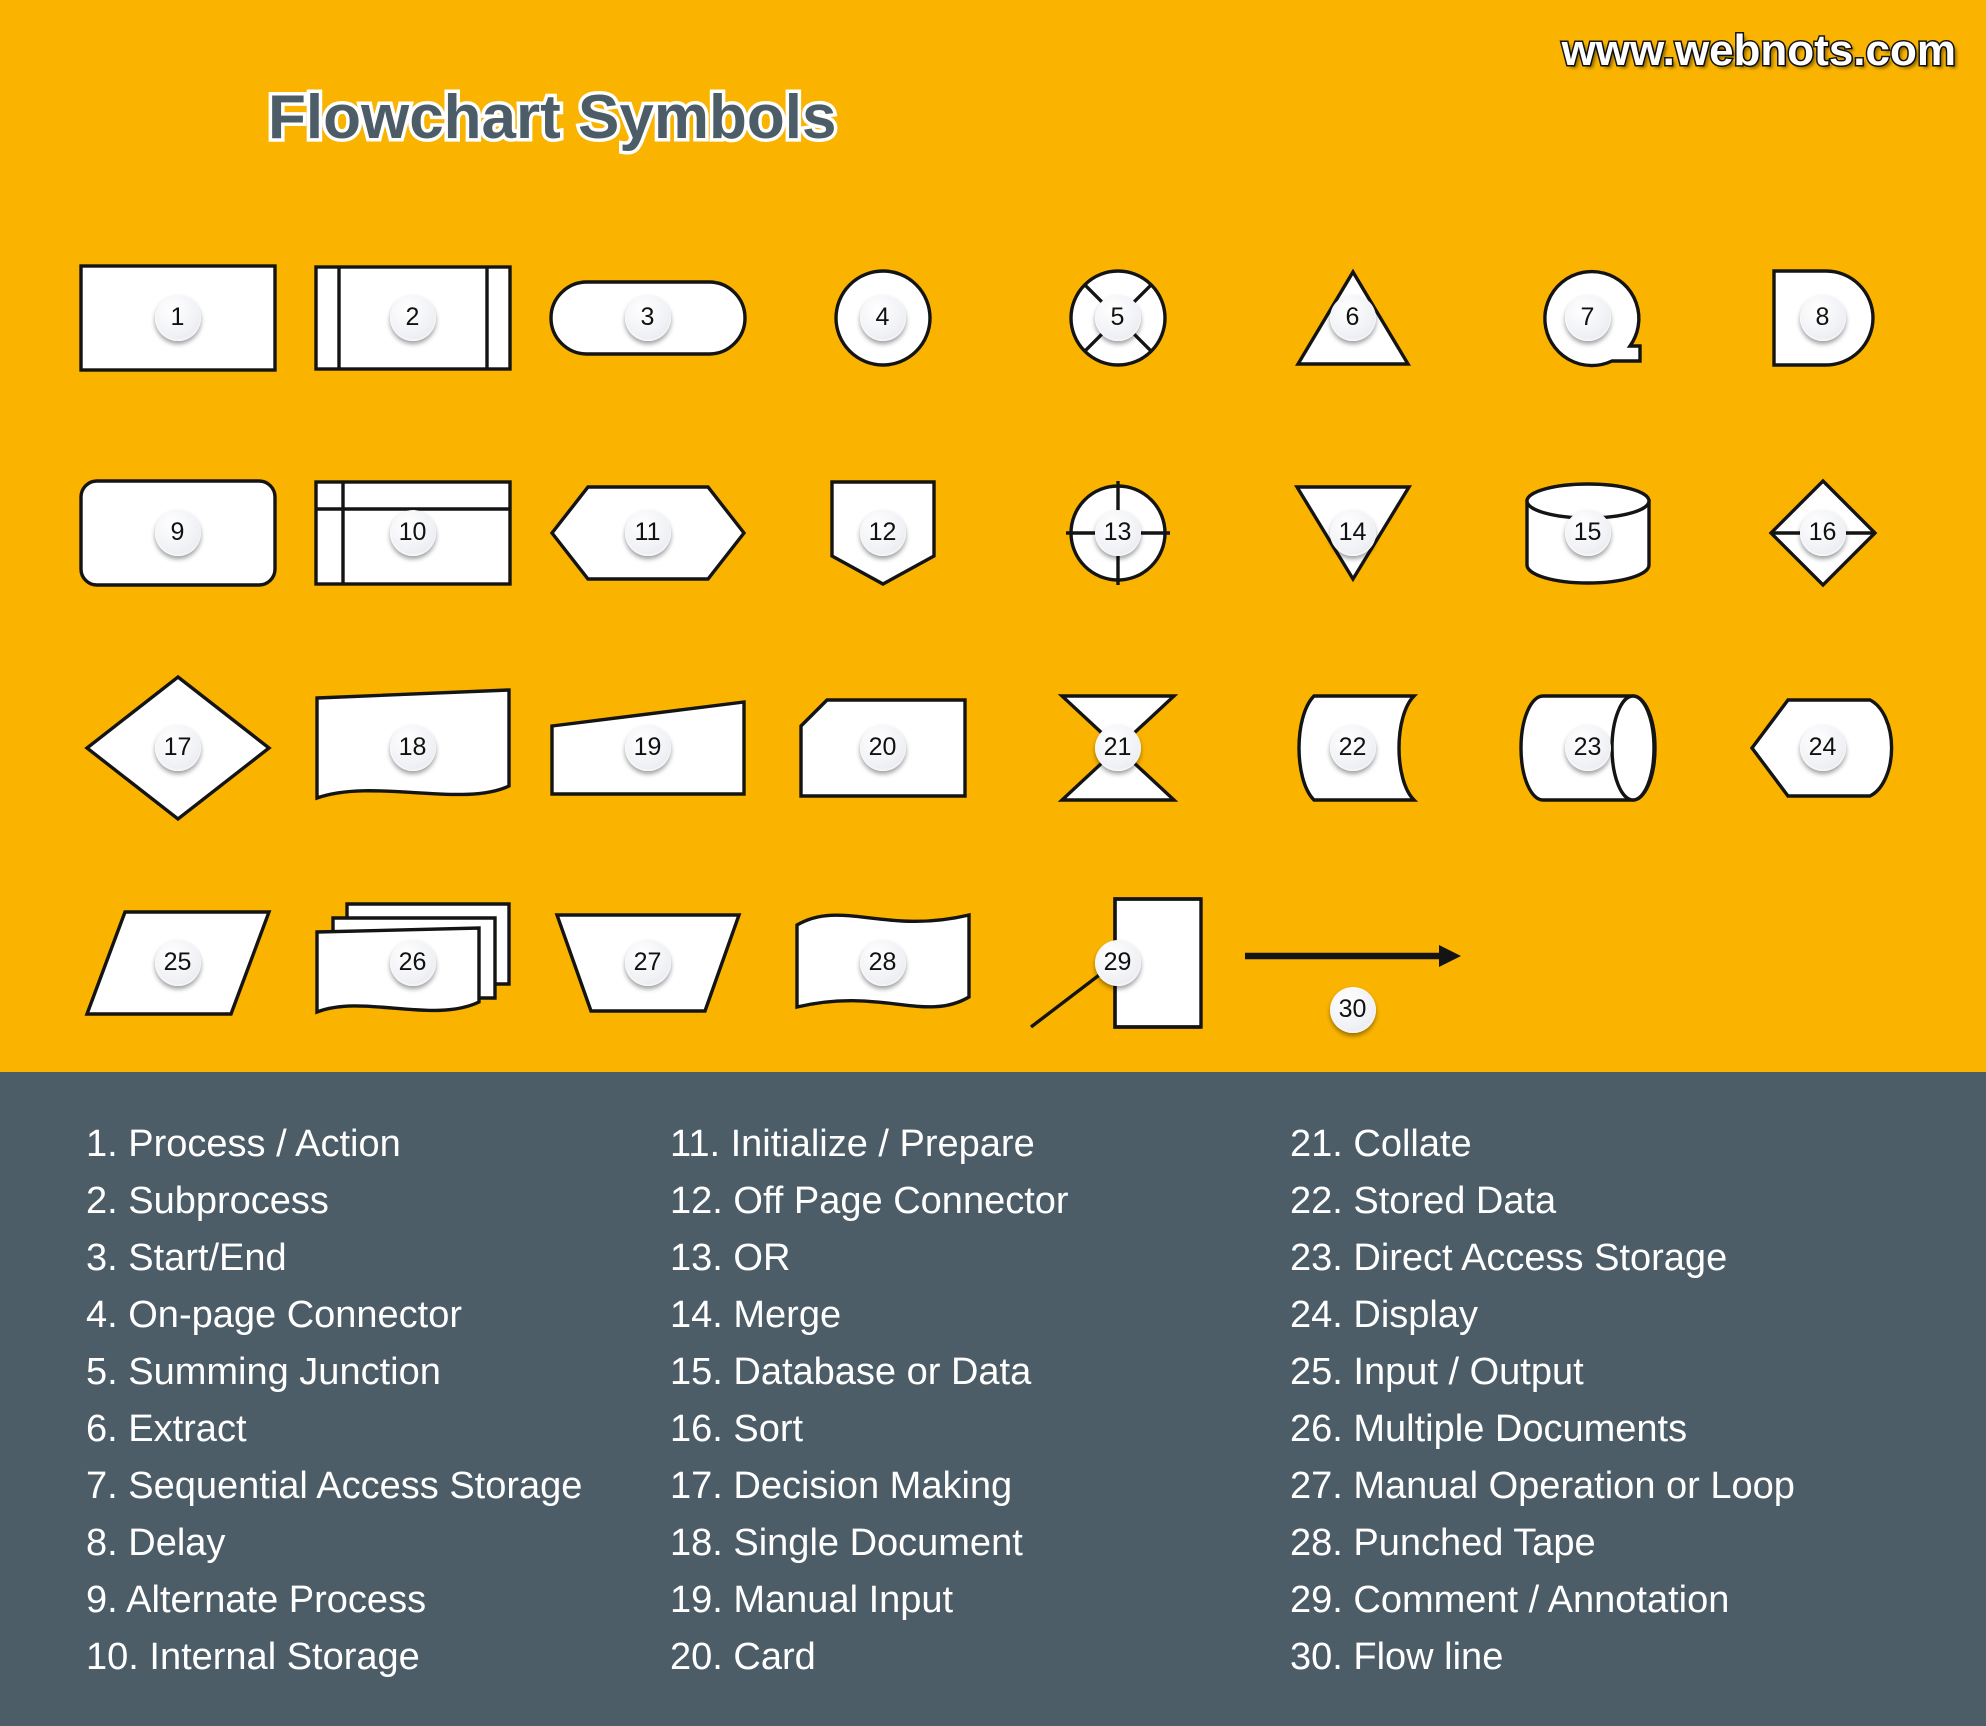  I want to click on symbol-cell-decision: 17, so click(177, 747).